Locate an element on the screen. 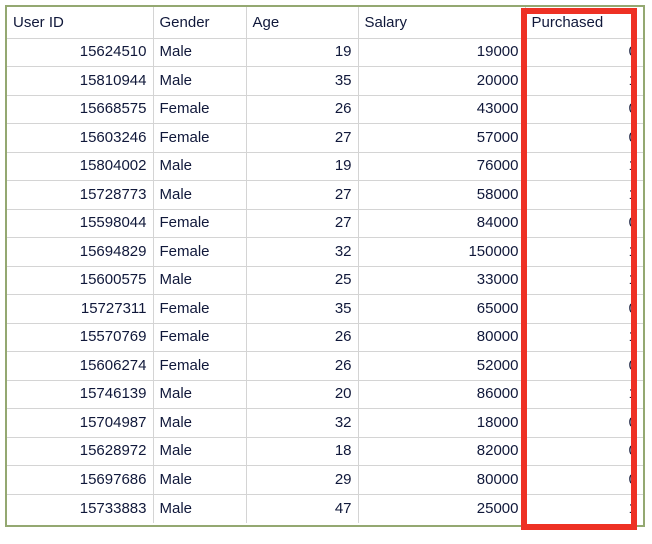 This screenshot has height=544, width=652. table-row: 15746139 Male 20 86000 1 is located at coordinates (325, 394).